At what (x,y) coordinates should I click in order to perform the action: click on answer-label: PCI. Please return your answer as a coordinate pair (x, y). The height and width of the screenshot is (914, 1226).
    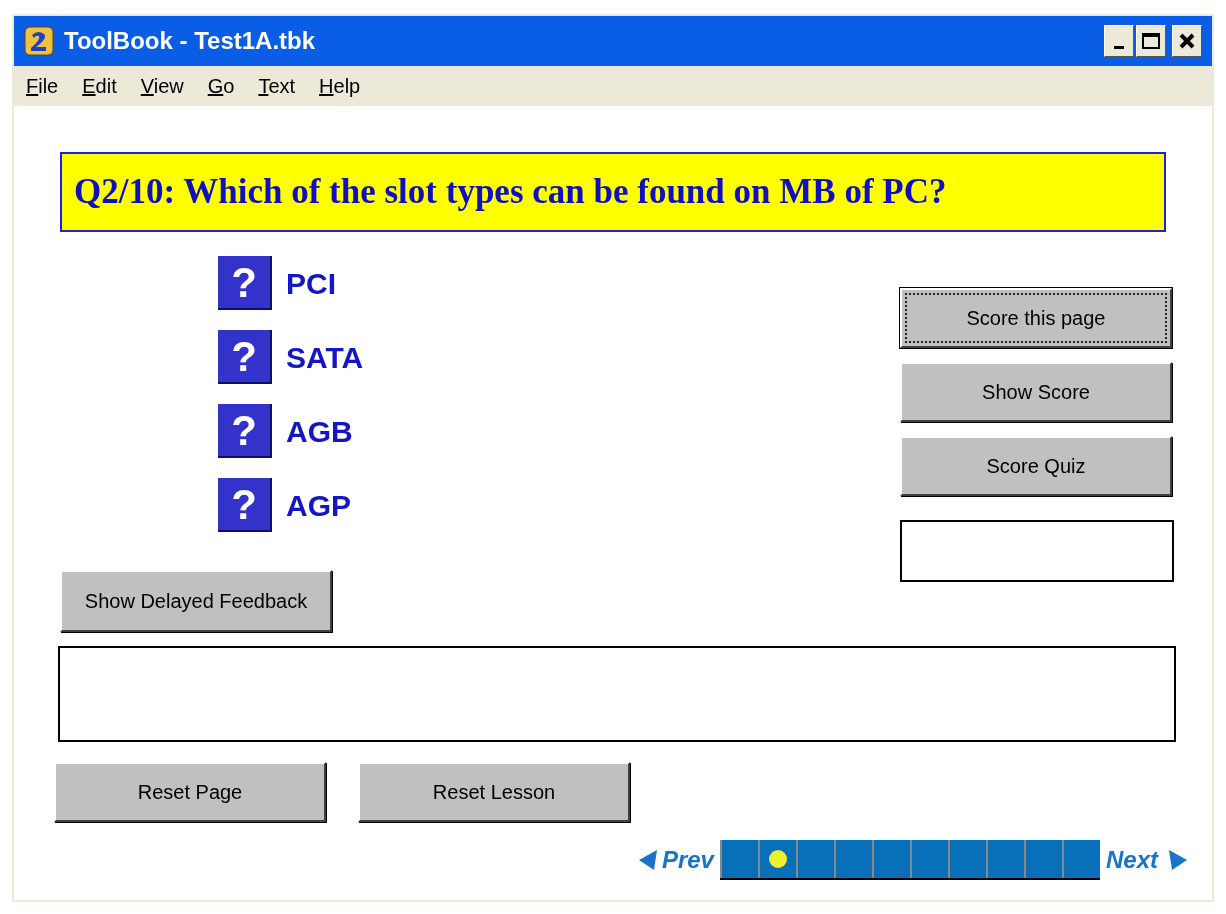
    Looking at the image, I should click on (311, 283).